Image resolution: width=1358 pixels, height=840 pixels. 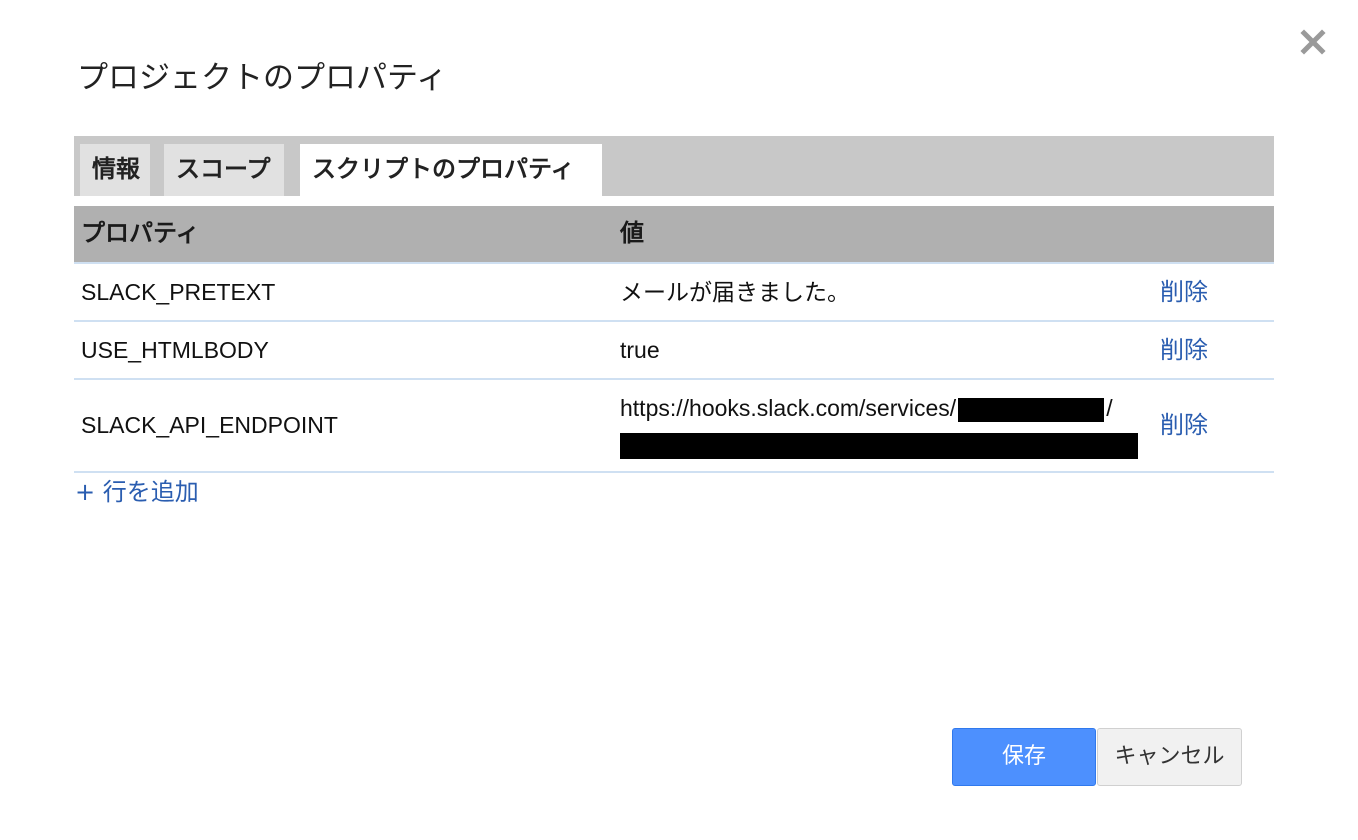 What do you see at coordinates (640, 350) in the screenshot?
I see `property-value: true` at bounding box center [640, 350].